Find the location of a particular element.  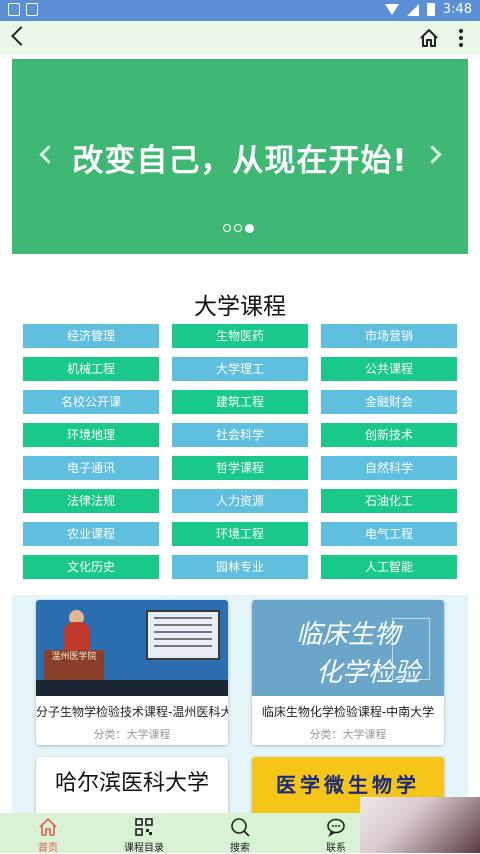

category-chip: 环境地理 is located at coordinates (91, 435).